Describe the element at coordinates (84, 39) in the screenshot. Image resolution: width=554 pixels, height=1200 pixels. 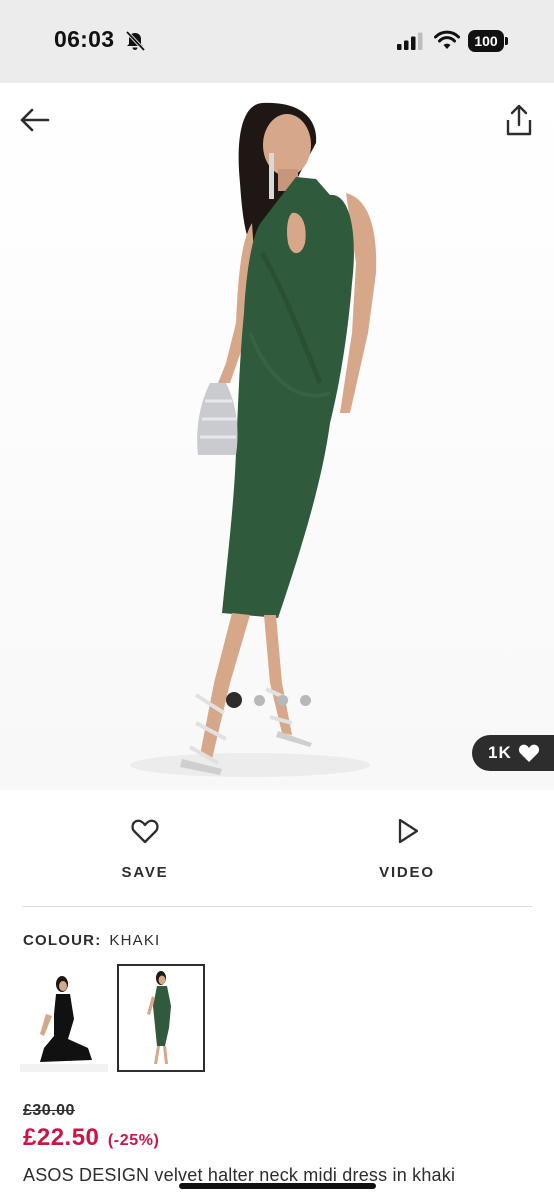
I see `status-time: 06:03` at that location.